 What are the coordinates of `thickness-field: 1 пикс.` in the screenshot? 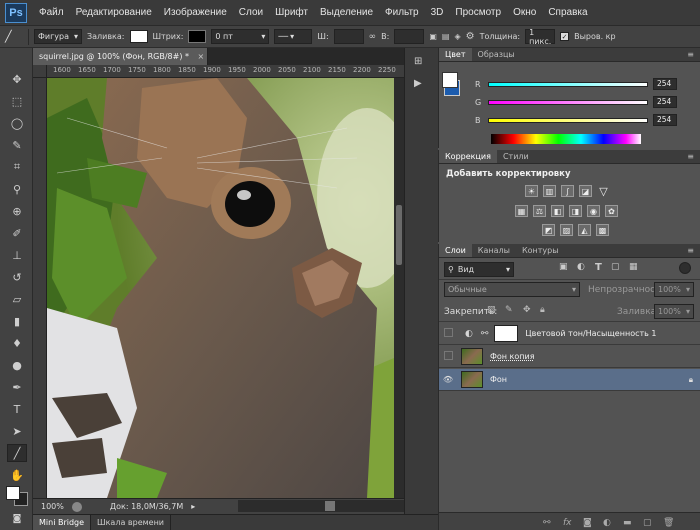 It's located at (540, 37).